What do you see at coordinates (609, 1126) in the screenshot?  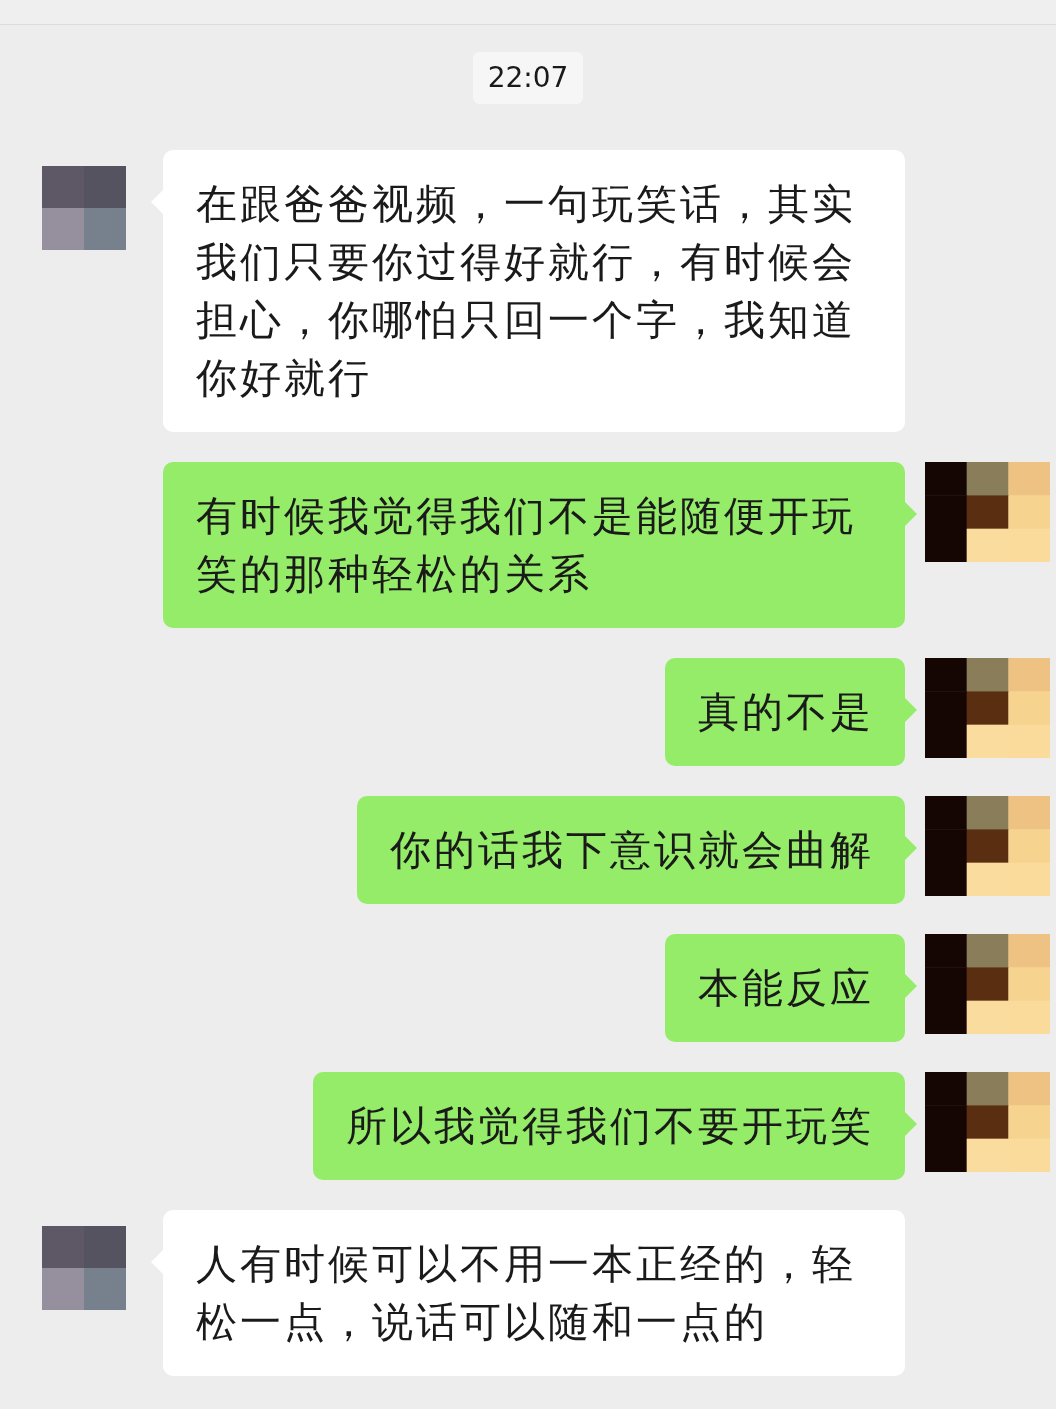 I see `message-bubble: 所以我觉得我们不要开玩笑` at bounding box center [609, 1126].